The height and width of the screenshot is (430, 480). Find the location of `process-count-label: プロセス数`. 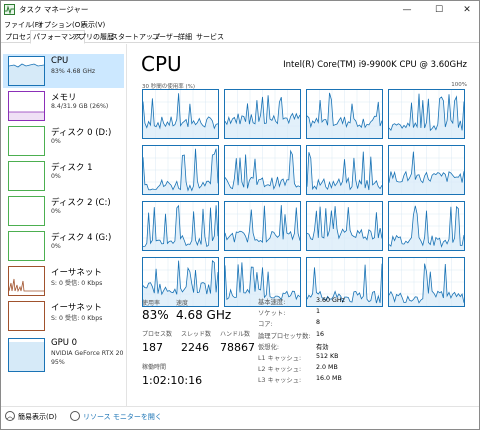

process-count-label: プロセス数 is located at coordinates (157, 334).